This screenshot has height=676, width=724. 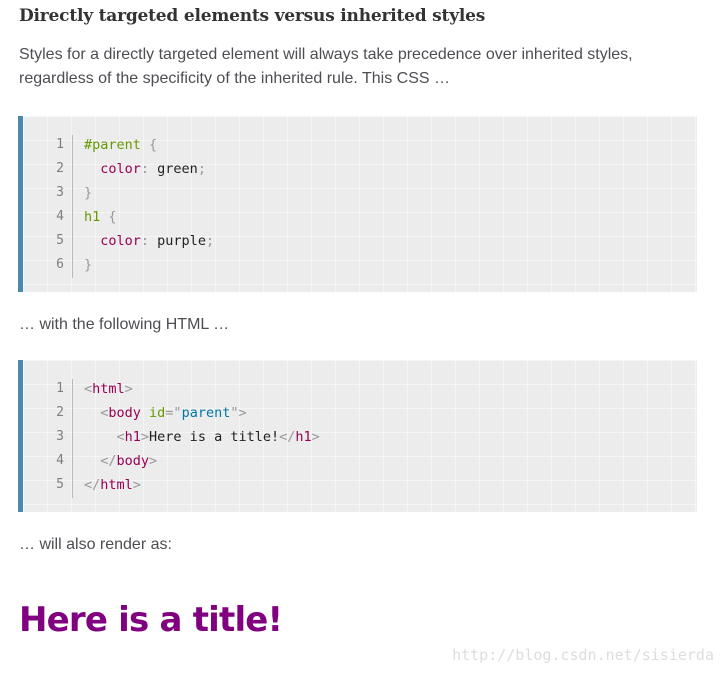 What do you see at coordinates (60, 264) in the screenshot?
I see `line-number: 6` at bounding box center [60, 264].